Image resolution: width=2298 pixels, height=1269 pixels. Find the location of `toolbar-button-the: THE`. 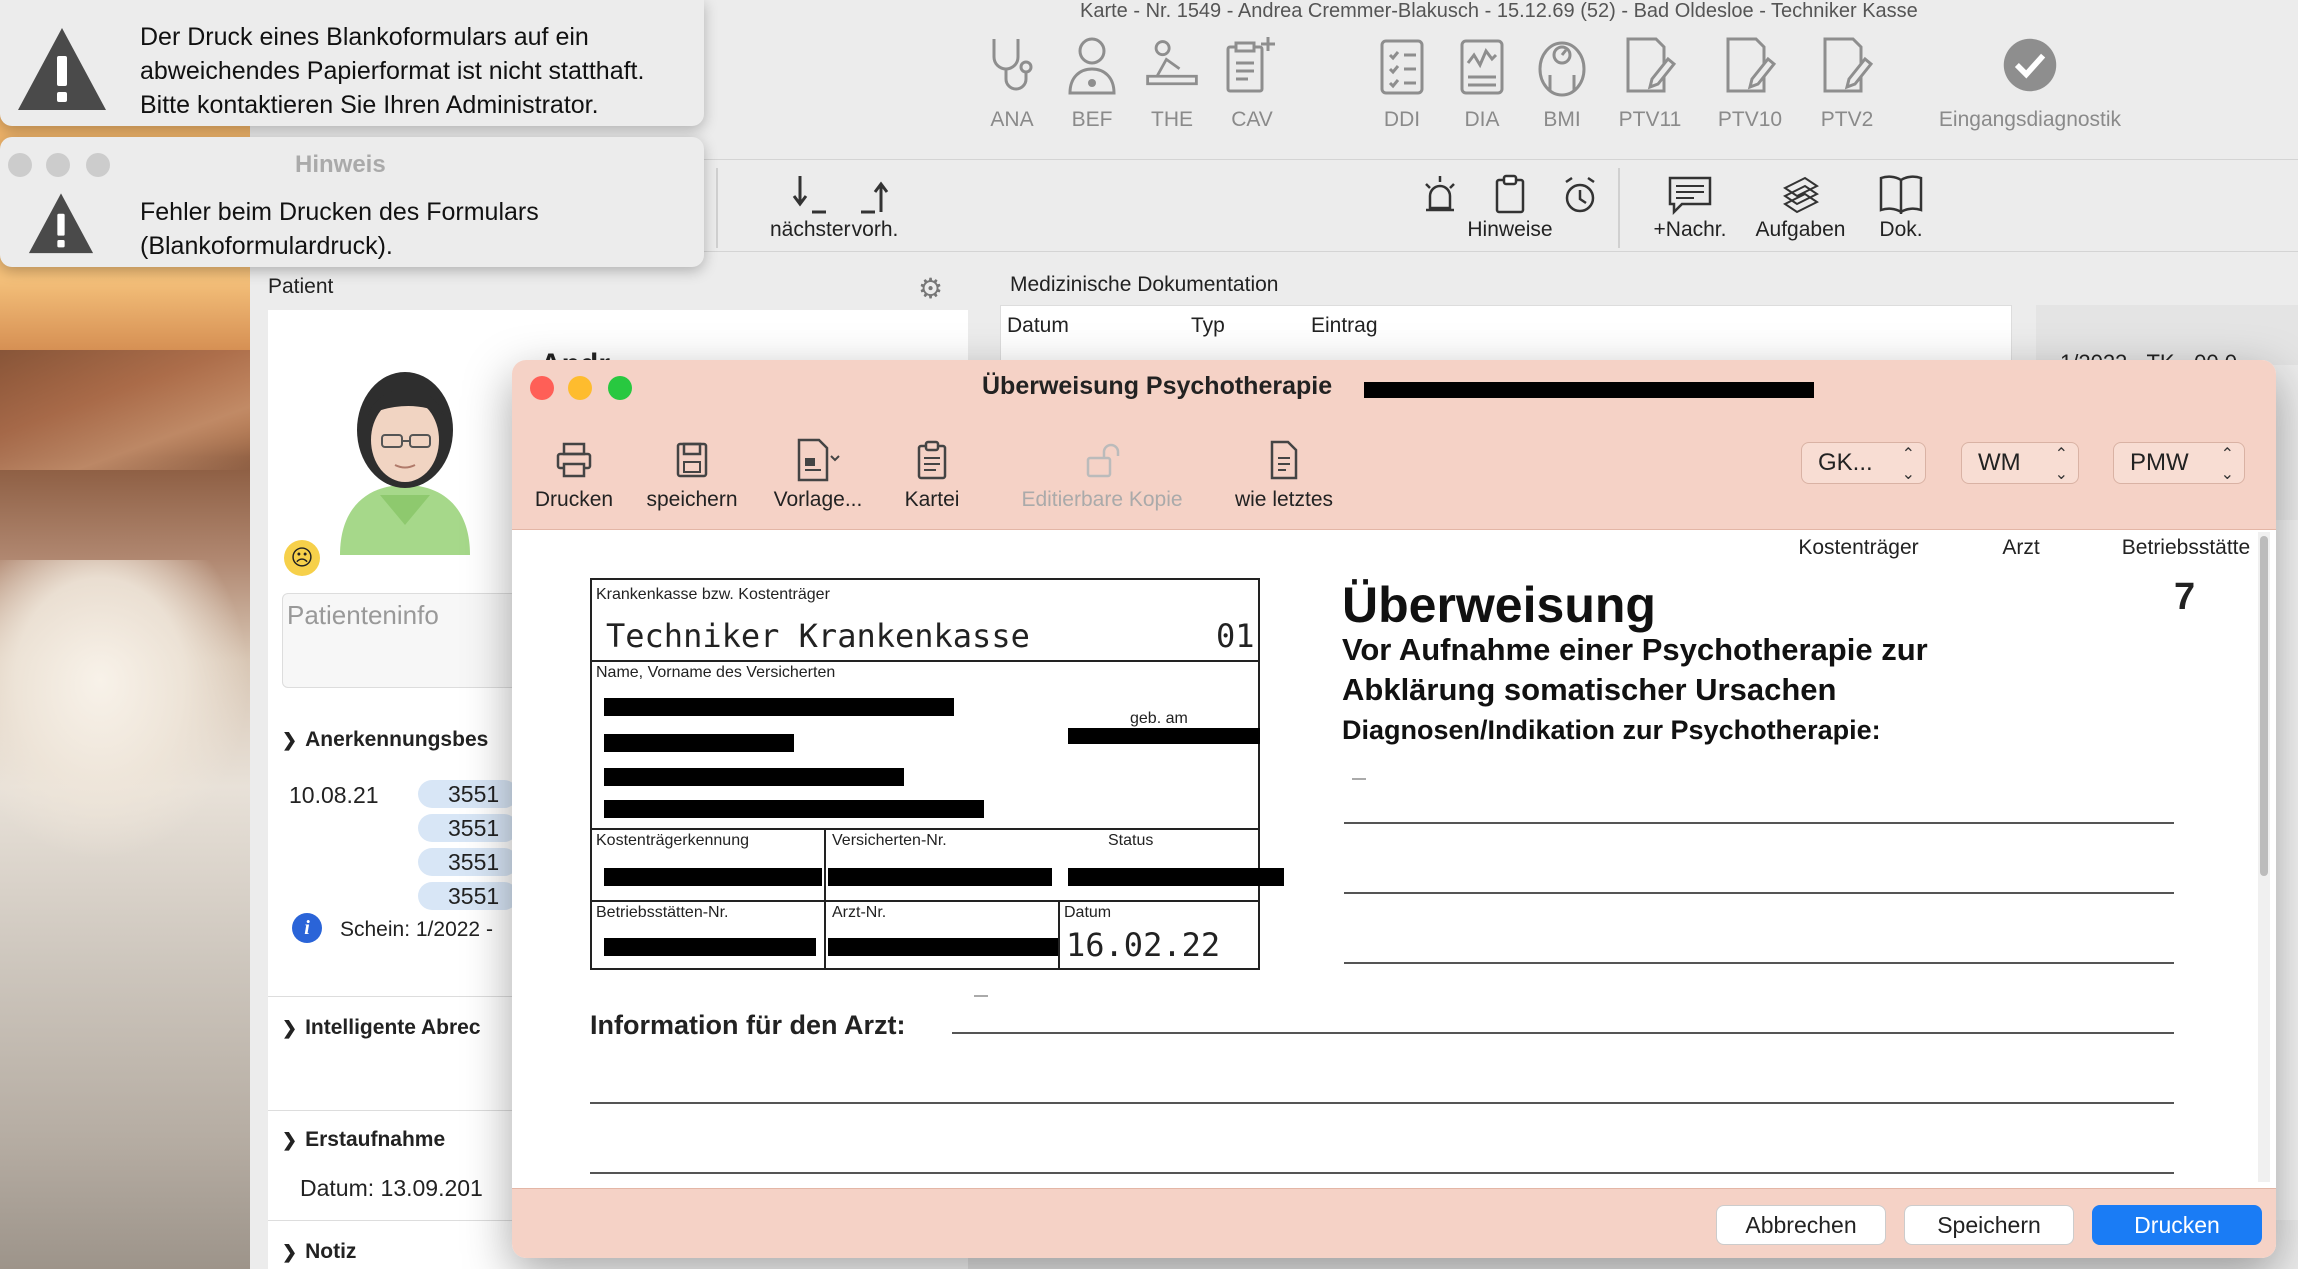

toolbar-button-the: THE is located at coordinates (1172, 81).